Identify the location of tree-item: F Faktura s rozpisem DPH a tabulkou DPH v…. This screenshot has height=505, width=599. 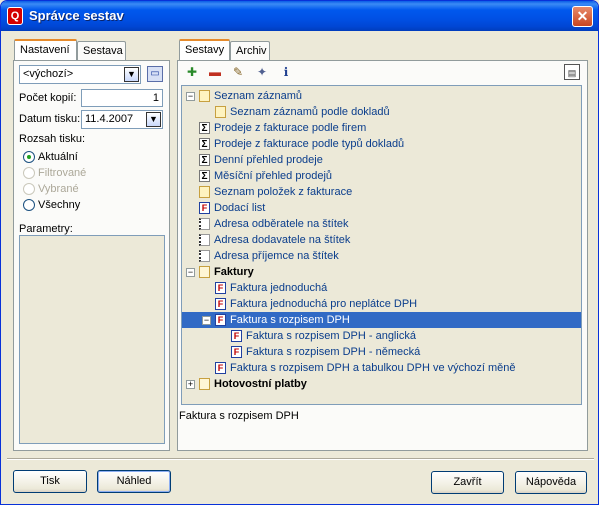
(381, 368).